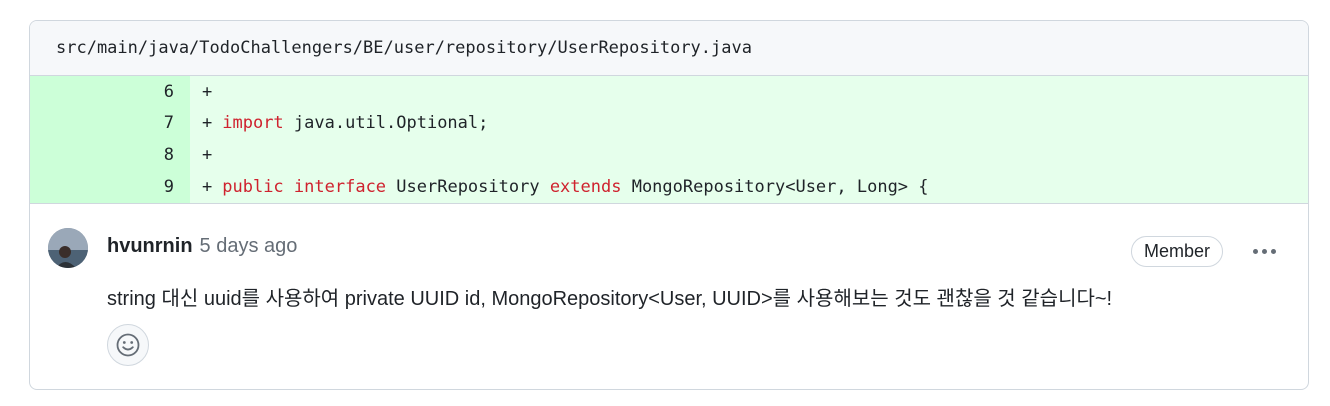 The height and width of the screenshot is (406, 1330). What do you see at coordinates (150, 246) in the screenshot?
I see `author-name: hvunrnin` at bounding box center [150, 246].